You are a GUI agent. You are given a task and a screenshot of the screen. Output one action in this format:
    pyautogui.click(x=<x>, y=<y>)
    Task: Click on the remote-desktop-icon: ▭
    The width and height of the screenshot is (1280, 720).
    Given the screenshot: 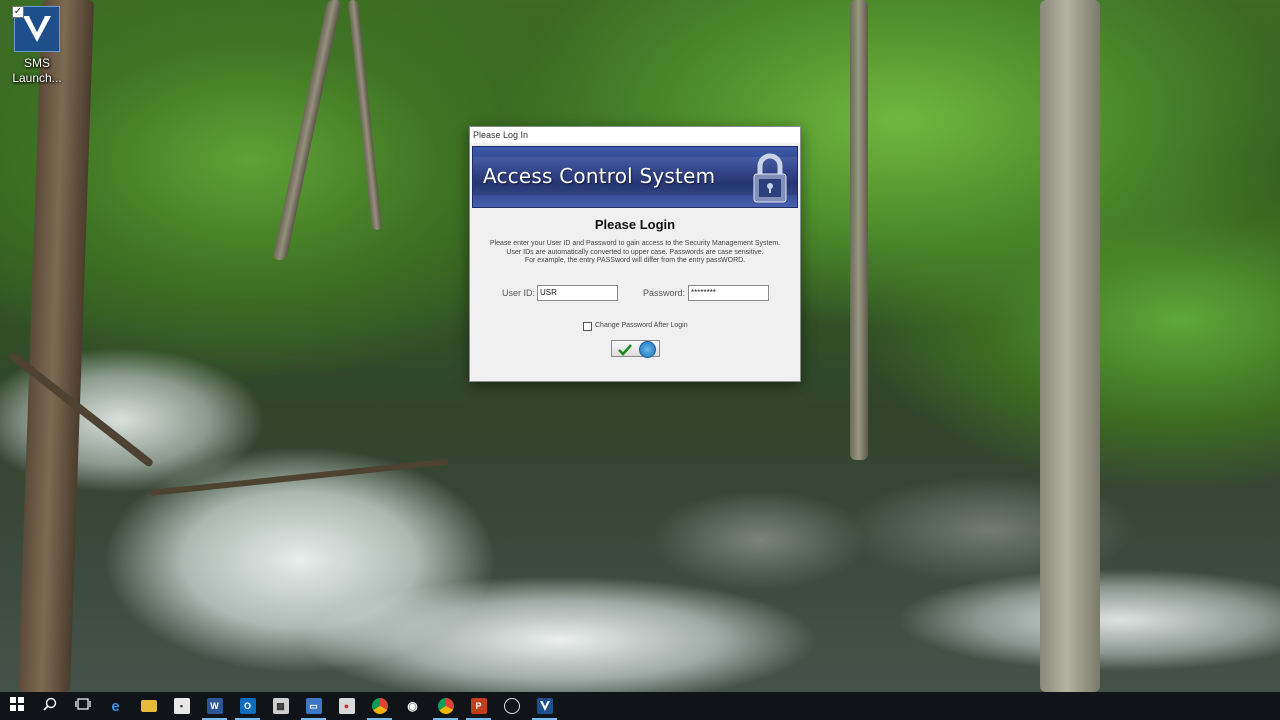 What is the action you would take?
    pyautogui.click(x=313, y=706)
    